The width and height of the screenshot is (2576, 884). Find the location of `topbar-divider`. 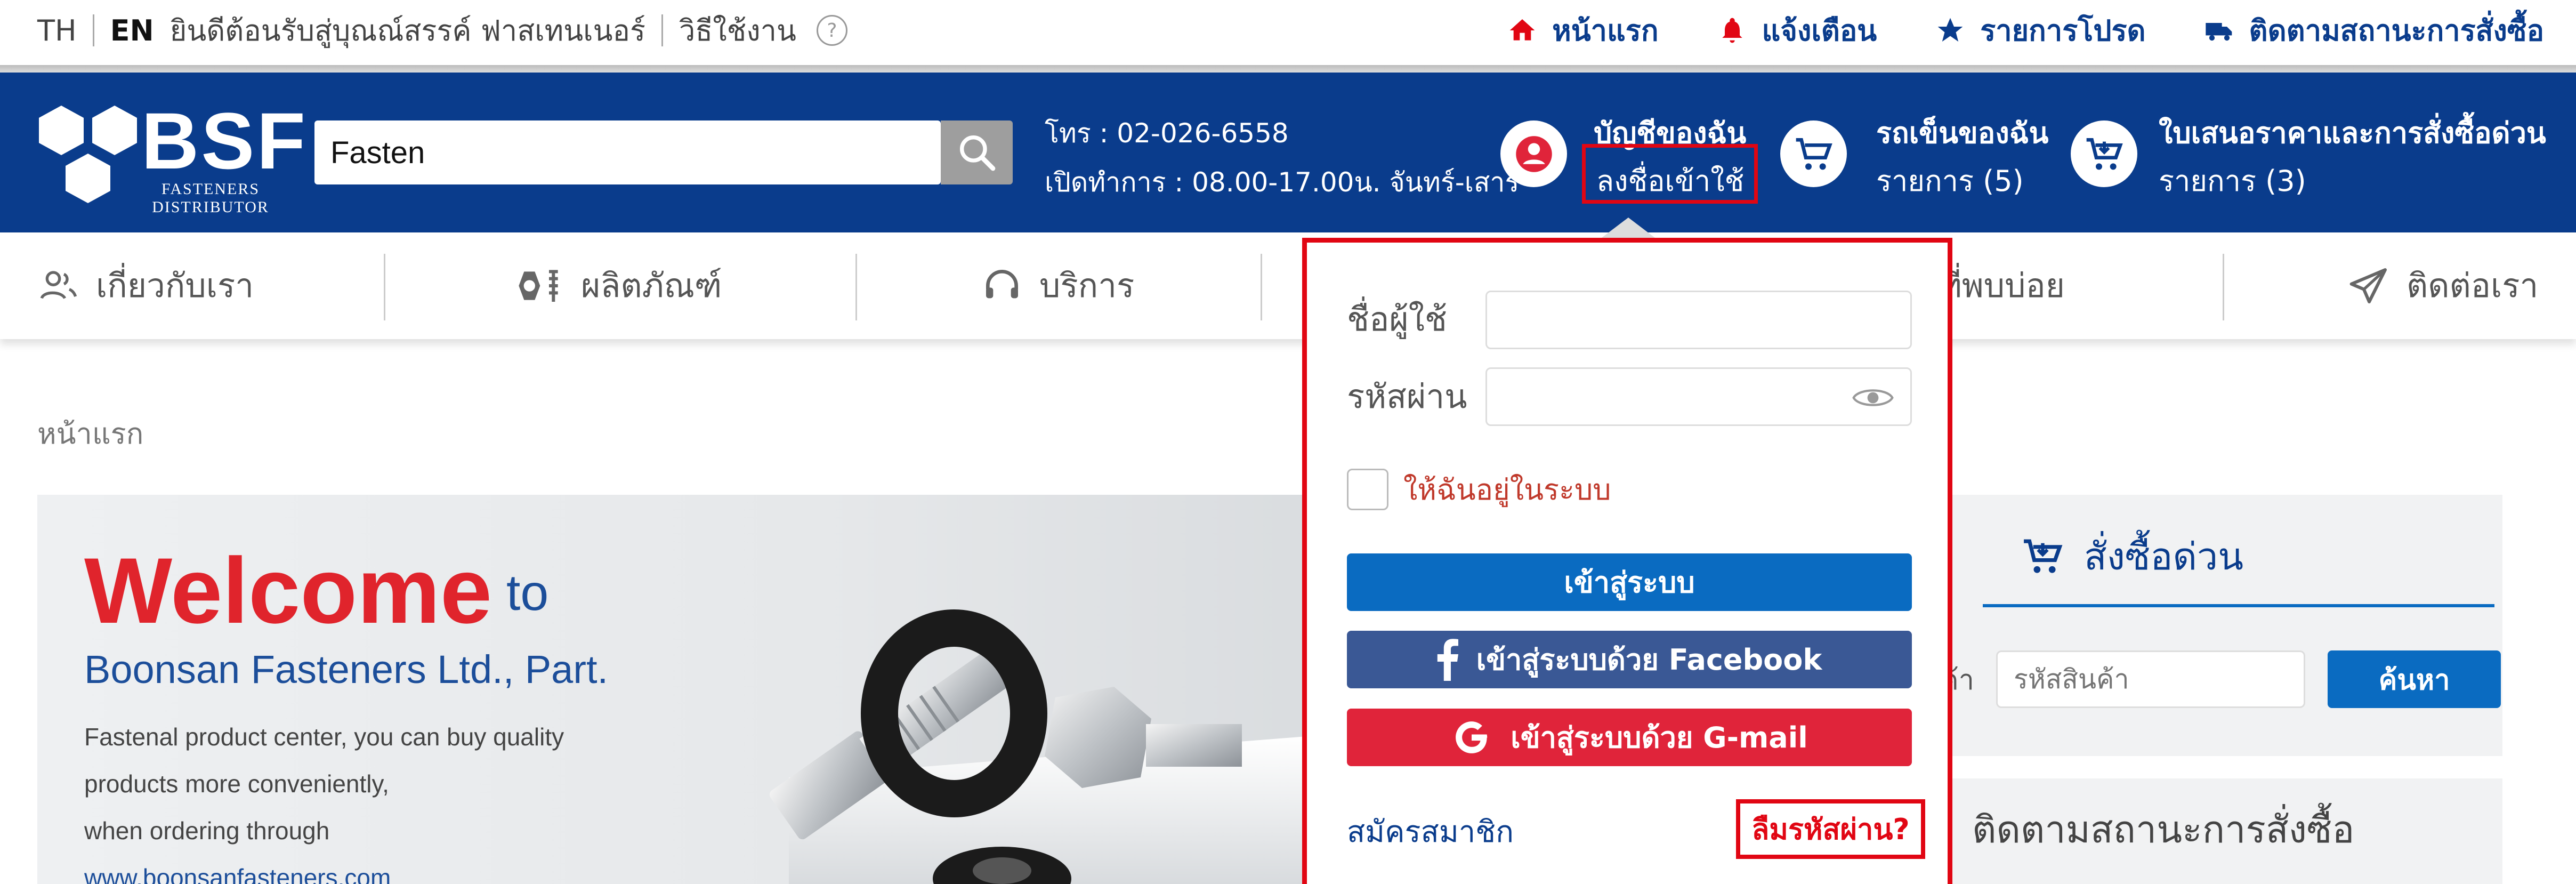

topbar-divider is located at coordinates (1288, 69).